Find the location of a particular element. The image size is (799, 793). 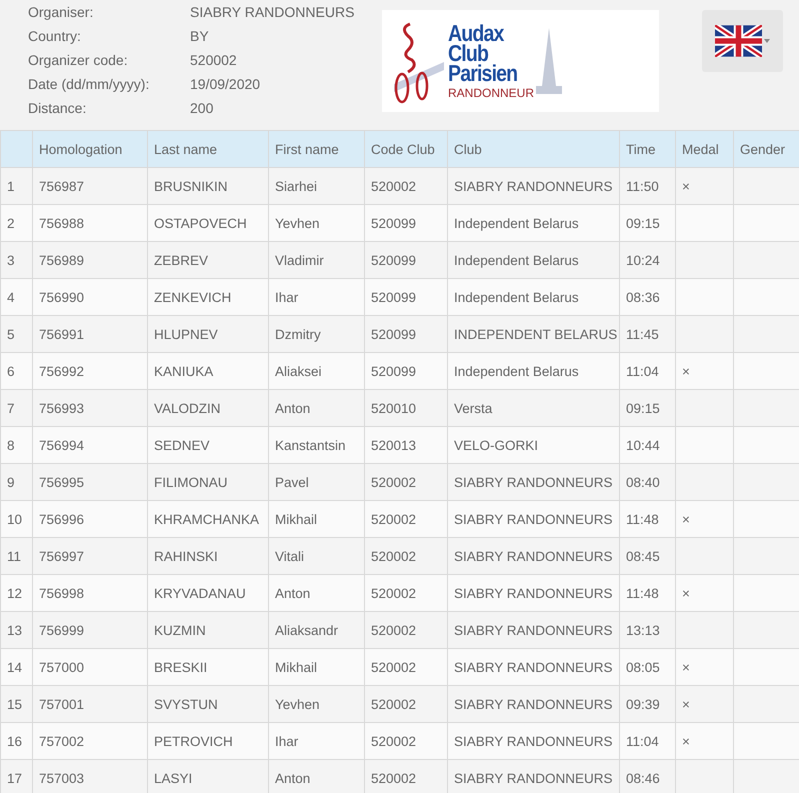

table-cell: VELO-GORKI is located at coordinates (534, 445).